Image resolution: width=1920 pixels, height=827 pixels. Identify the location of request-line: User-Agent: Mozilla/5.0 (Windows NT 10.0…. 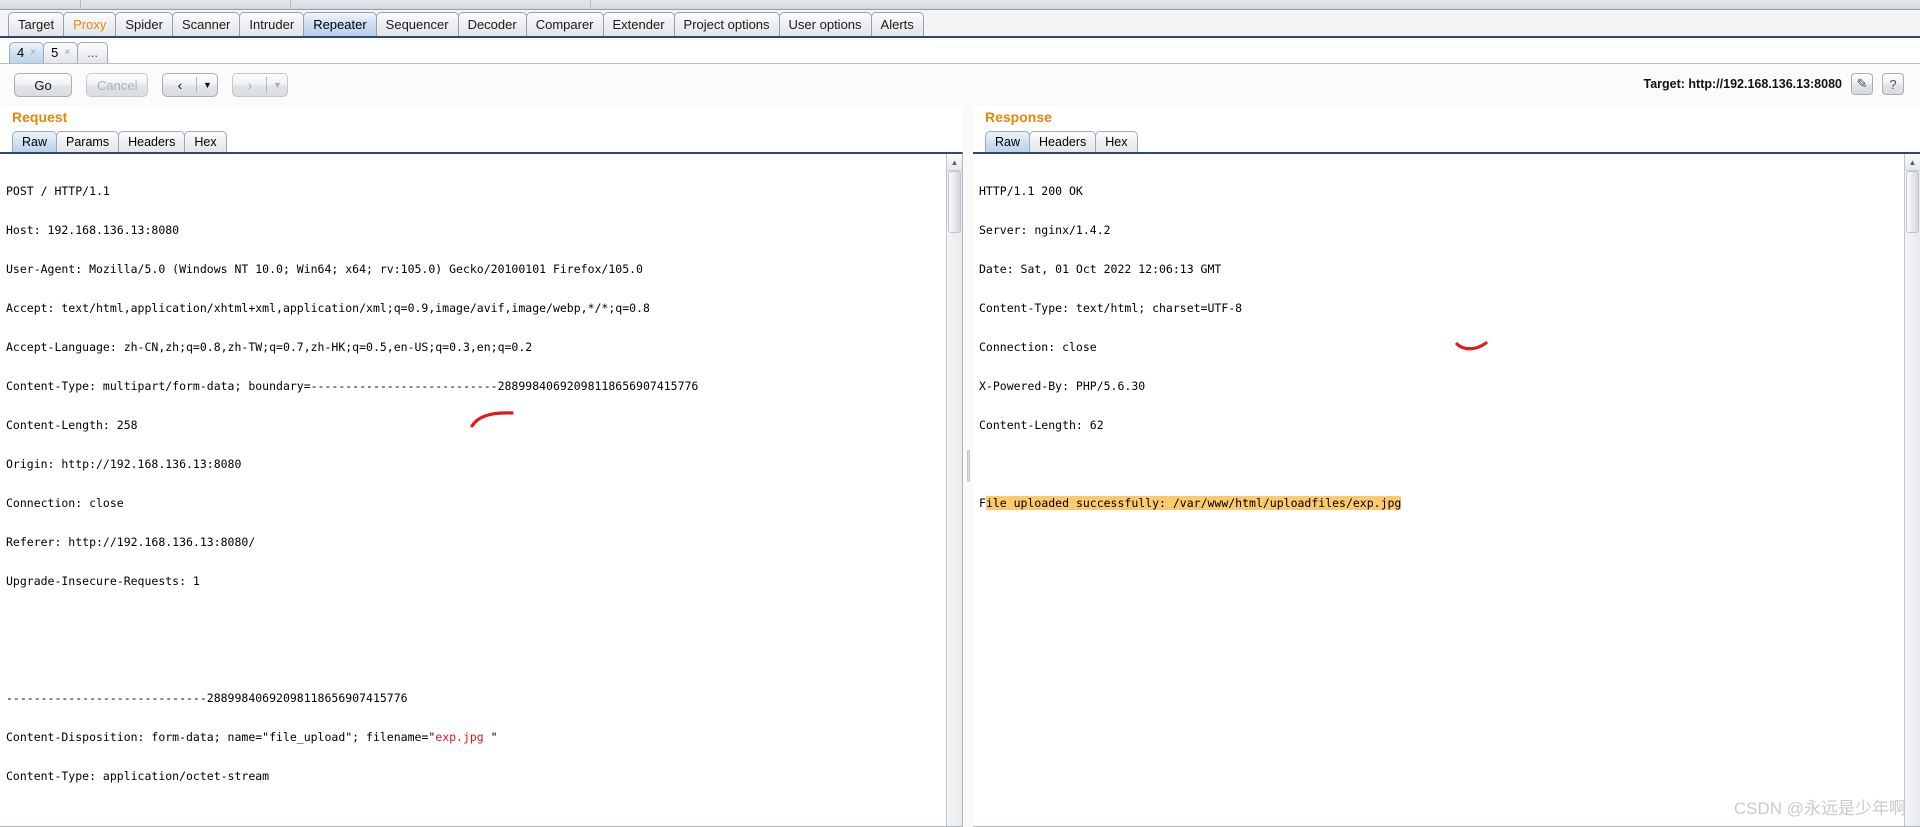
(324, 269).